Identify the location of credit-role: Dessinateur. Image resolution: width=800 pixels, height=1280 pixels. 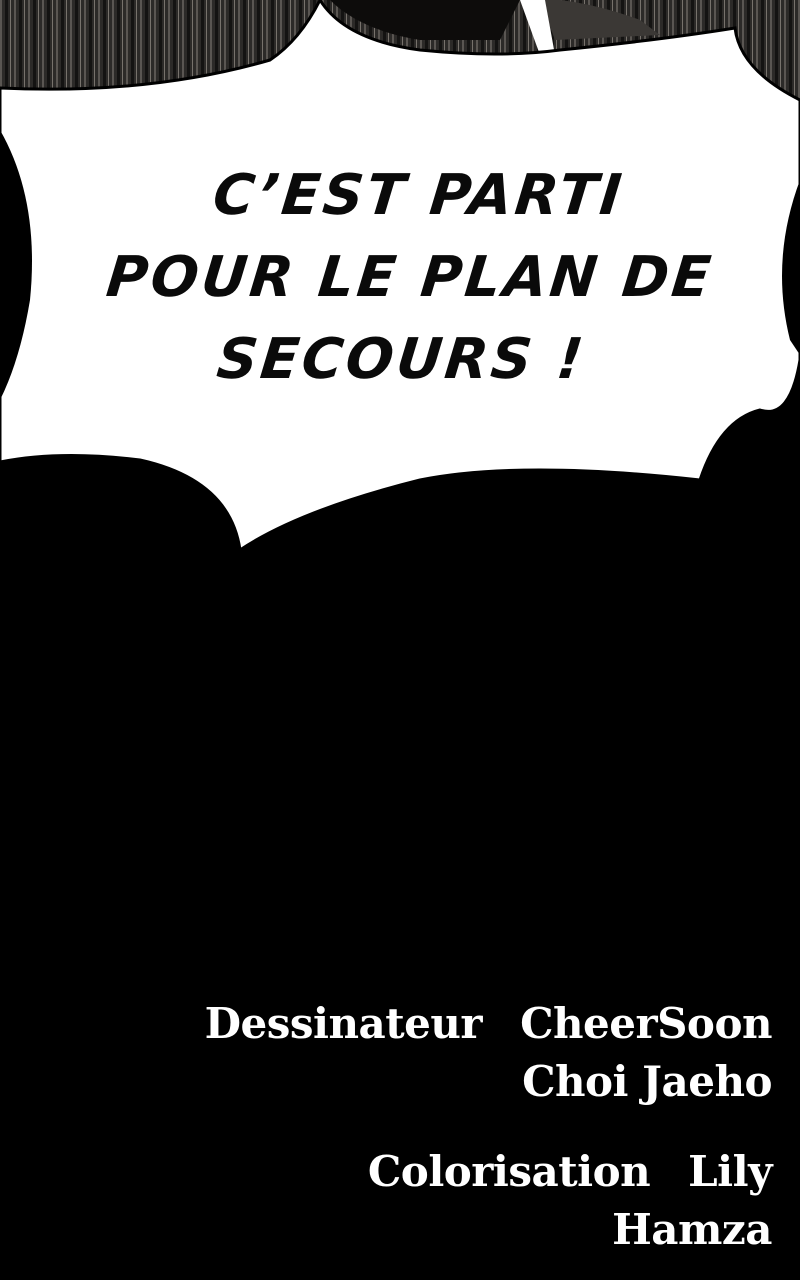
(343, 1023).